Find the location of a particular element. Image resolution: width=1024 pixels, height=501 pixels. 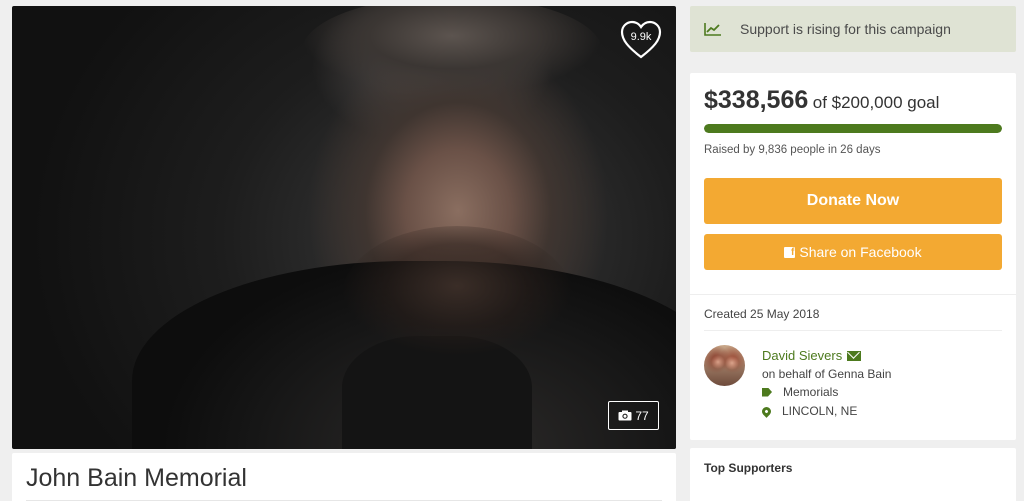

campaign-title: John Bain Memorial is located at coordinates (136, 478).